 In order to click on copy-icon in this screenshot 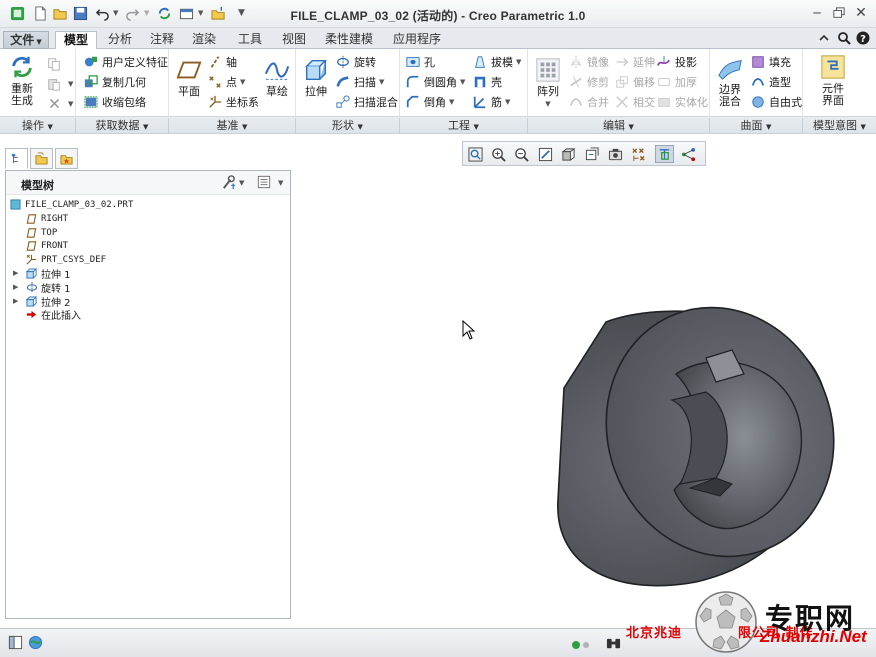, I will do `click(54, 64)`.